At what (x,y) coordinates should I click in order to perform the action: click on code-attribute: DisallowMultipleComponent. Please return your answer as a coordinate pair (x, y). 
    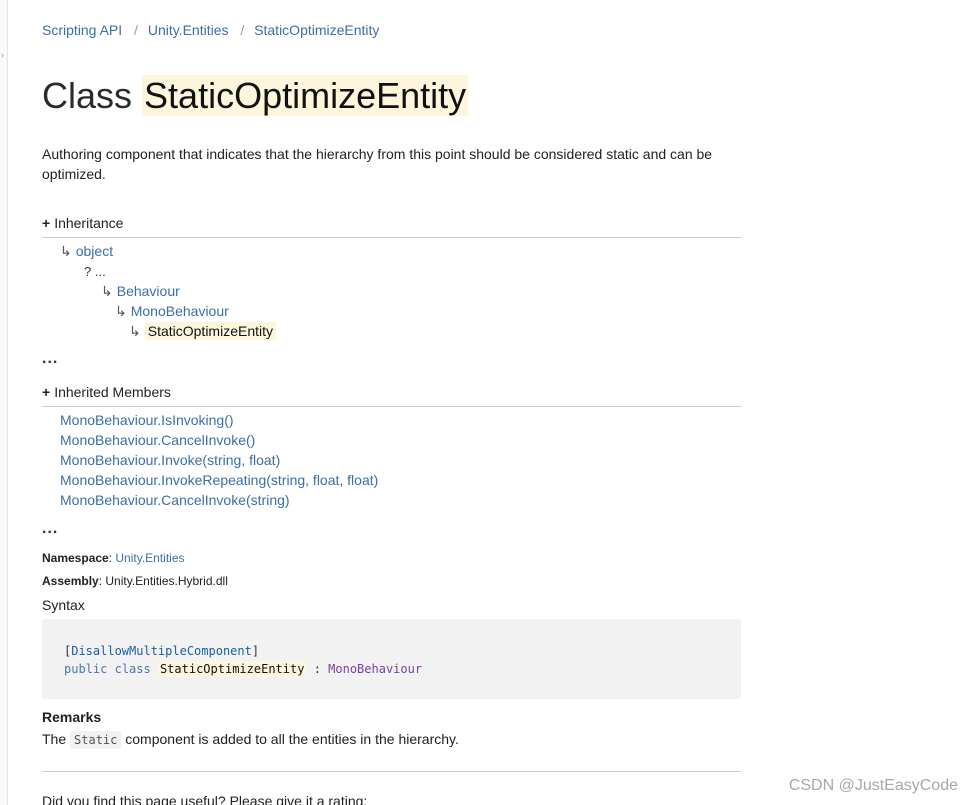
    Looking at the image, I should click on (161, 651).